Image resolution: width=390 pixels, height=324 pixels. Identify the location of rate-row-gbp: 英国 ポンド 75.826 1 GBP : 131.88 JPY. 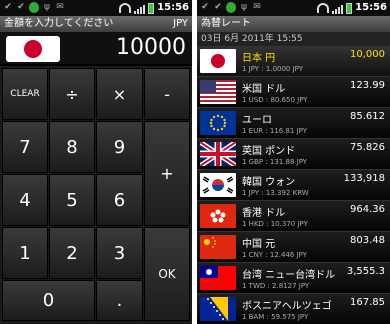
(293, 154).